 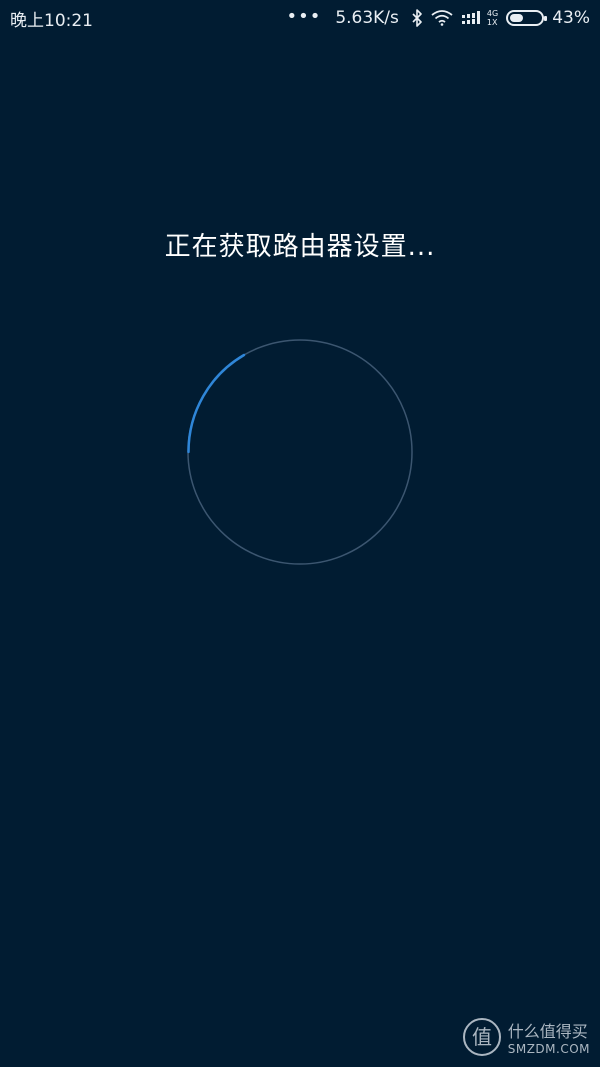 I want to click on network-type-bottom: 1X, so click(x=492, y=22).